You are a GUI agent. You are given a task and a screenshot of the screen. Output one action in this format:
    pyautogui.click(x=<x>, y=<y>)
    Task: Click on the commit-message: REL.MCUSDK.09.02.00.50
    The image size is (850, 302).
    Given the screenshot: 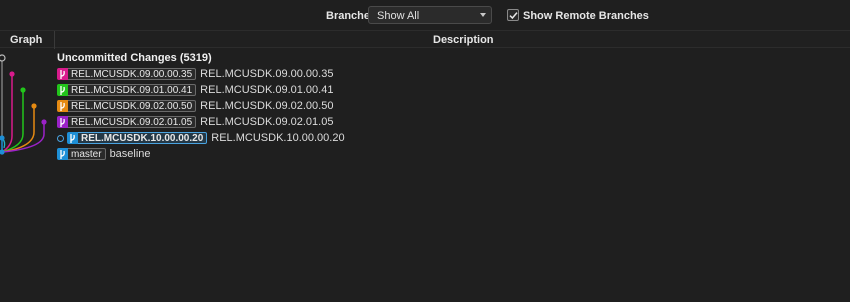 What is the action you would take?
    pyautogui.click(x=267, y=106)
    